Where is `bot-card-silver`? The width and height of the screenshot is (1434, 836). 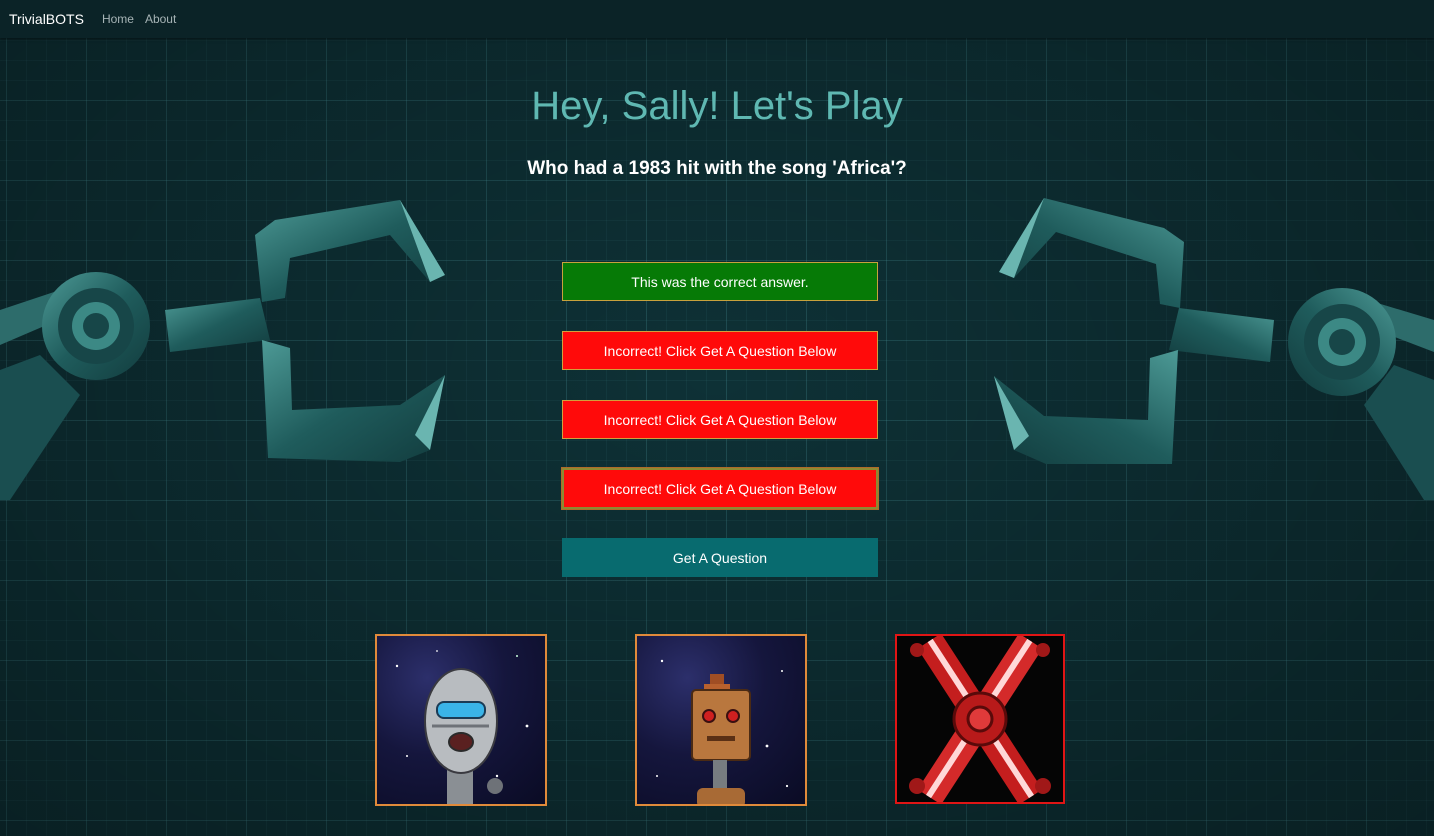 bot-card-silver is located at coordinates (461, 720).